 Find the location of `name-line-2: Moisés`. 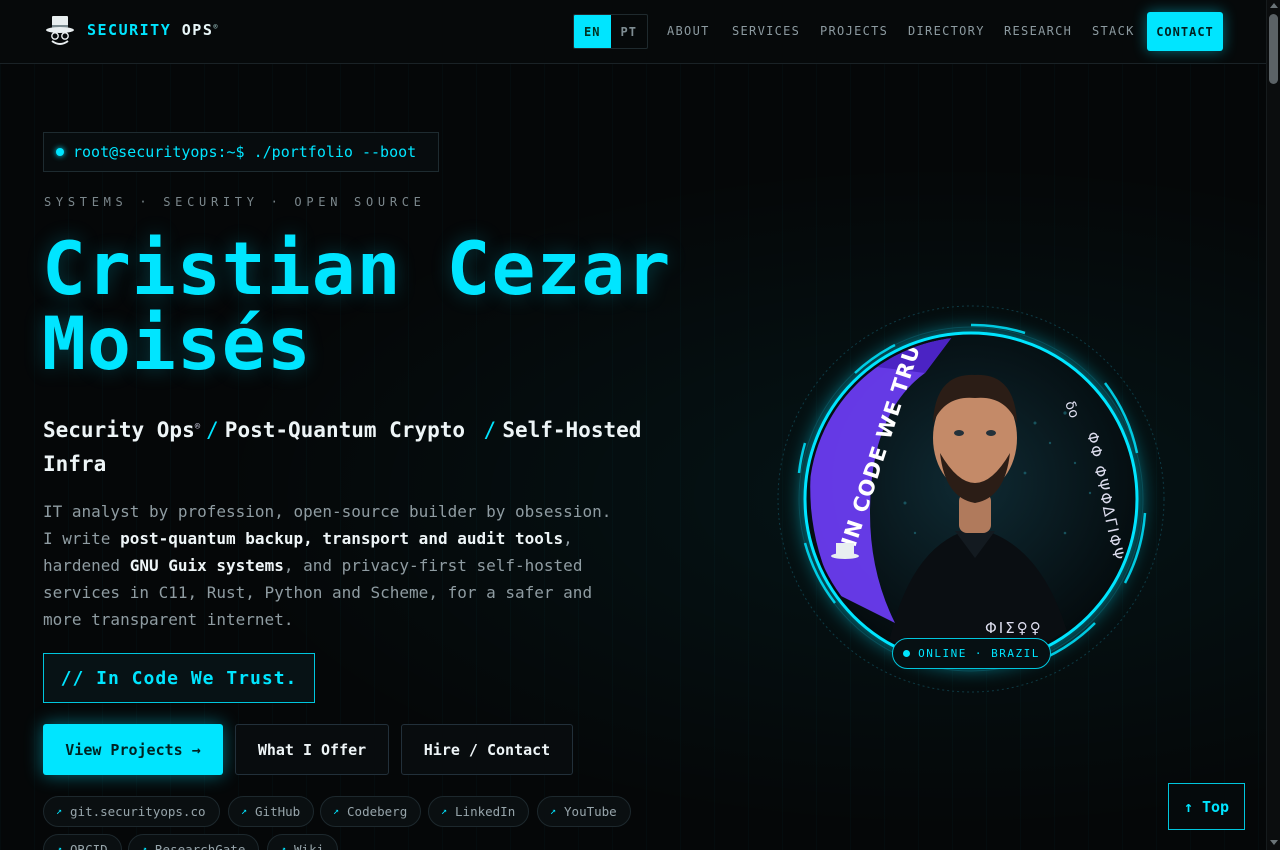

name-line-2: Moisés is located at coordinates (177, 344).